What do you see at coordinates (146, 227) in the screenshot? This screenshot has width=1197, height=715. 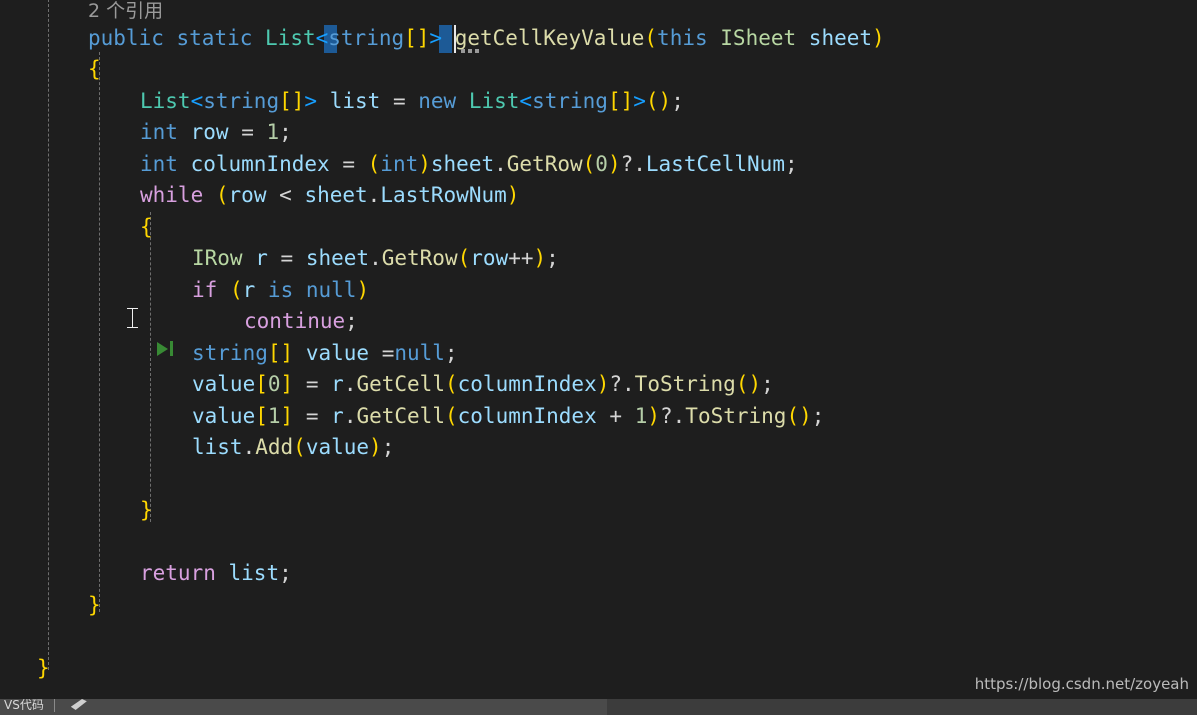 I see `code-line-8: {` at bounding box center [146, 227].